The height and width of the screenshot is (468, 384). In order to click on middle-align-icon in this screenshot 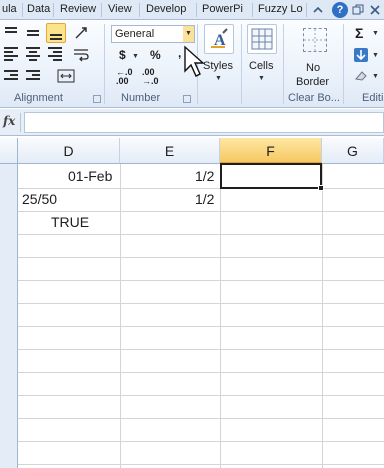, I will do `click(34, 33)`.